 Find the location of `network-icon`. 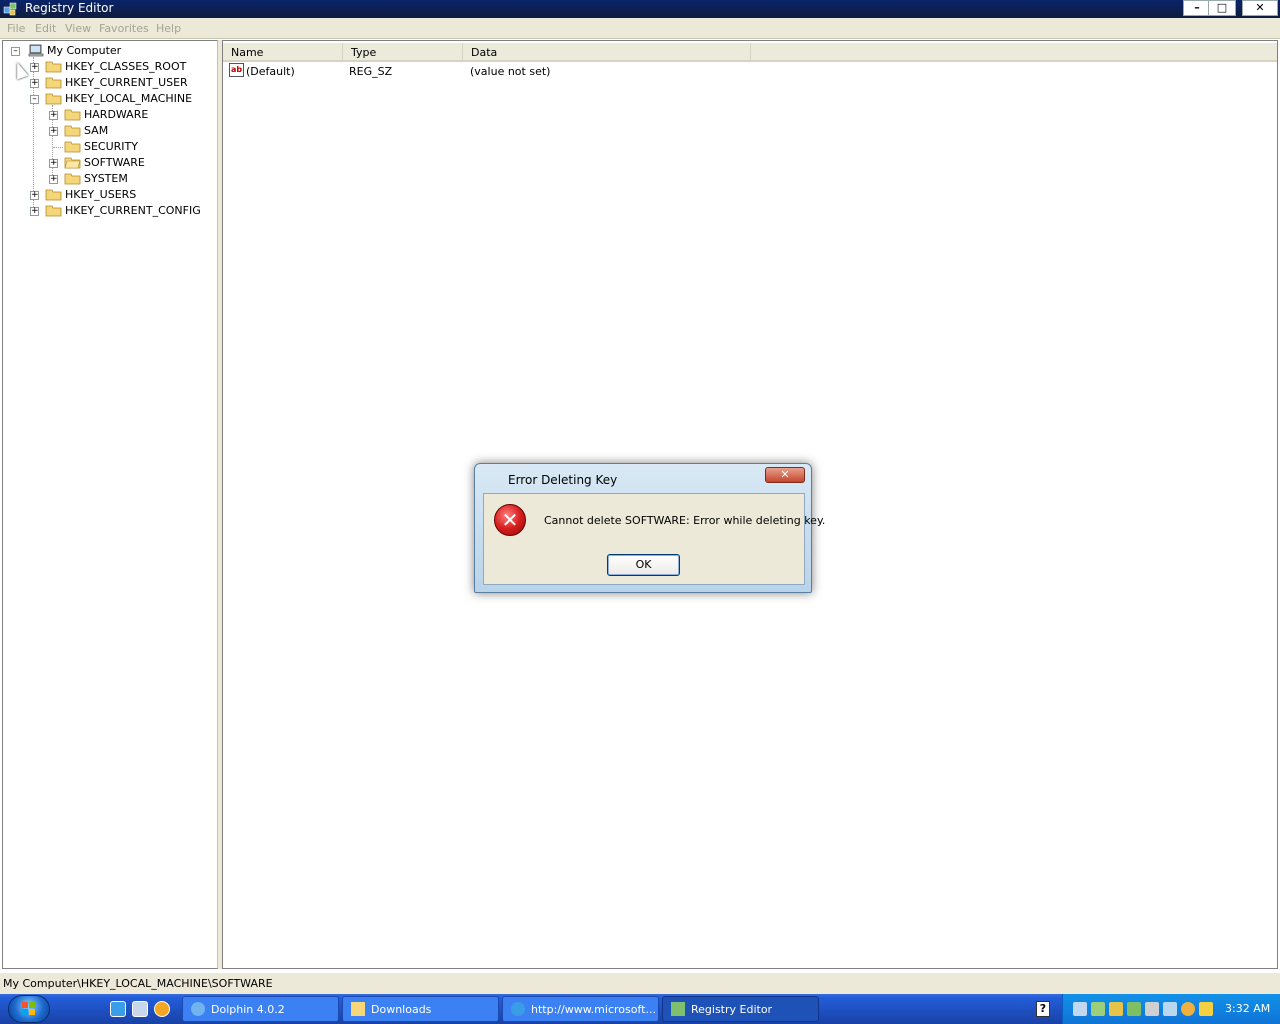

network-icon is located at coordinates (1080, 1009).